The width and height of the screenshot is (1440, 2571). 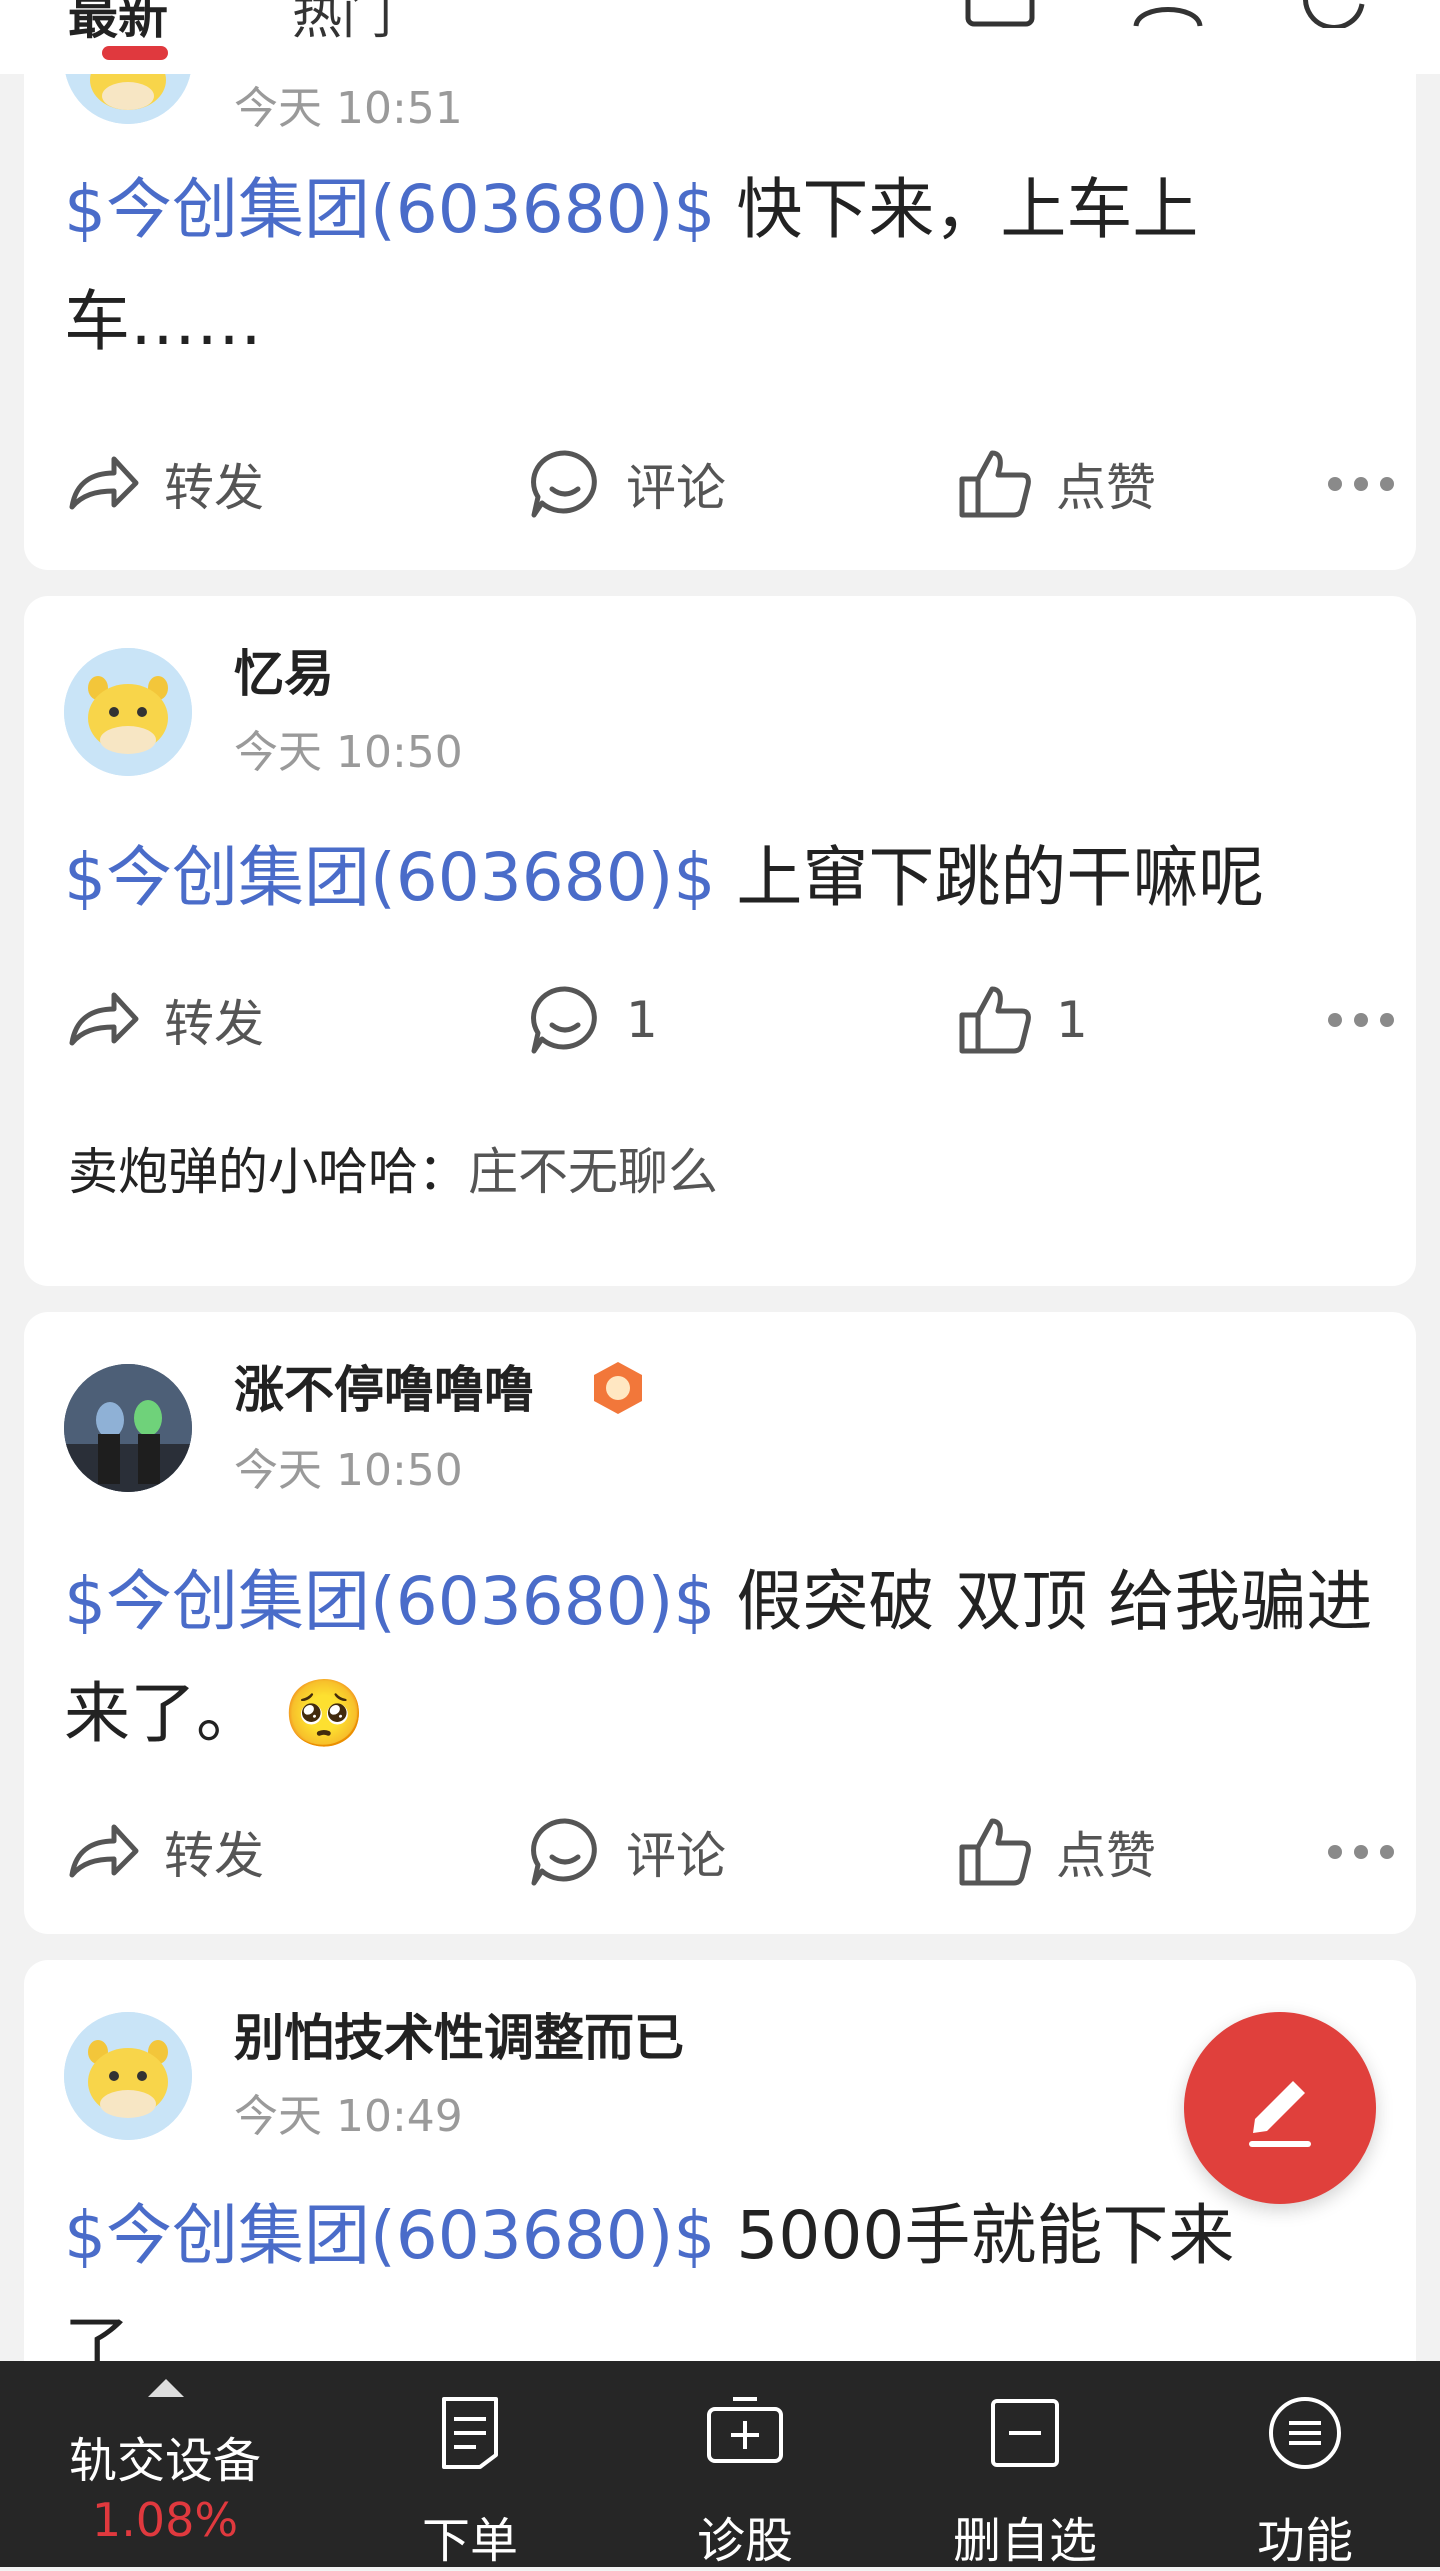 I want to click on post-actions: 转发 1 1, so click(x=729, y=1020).